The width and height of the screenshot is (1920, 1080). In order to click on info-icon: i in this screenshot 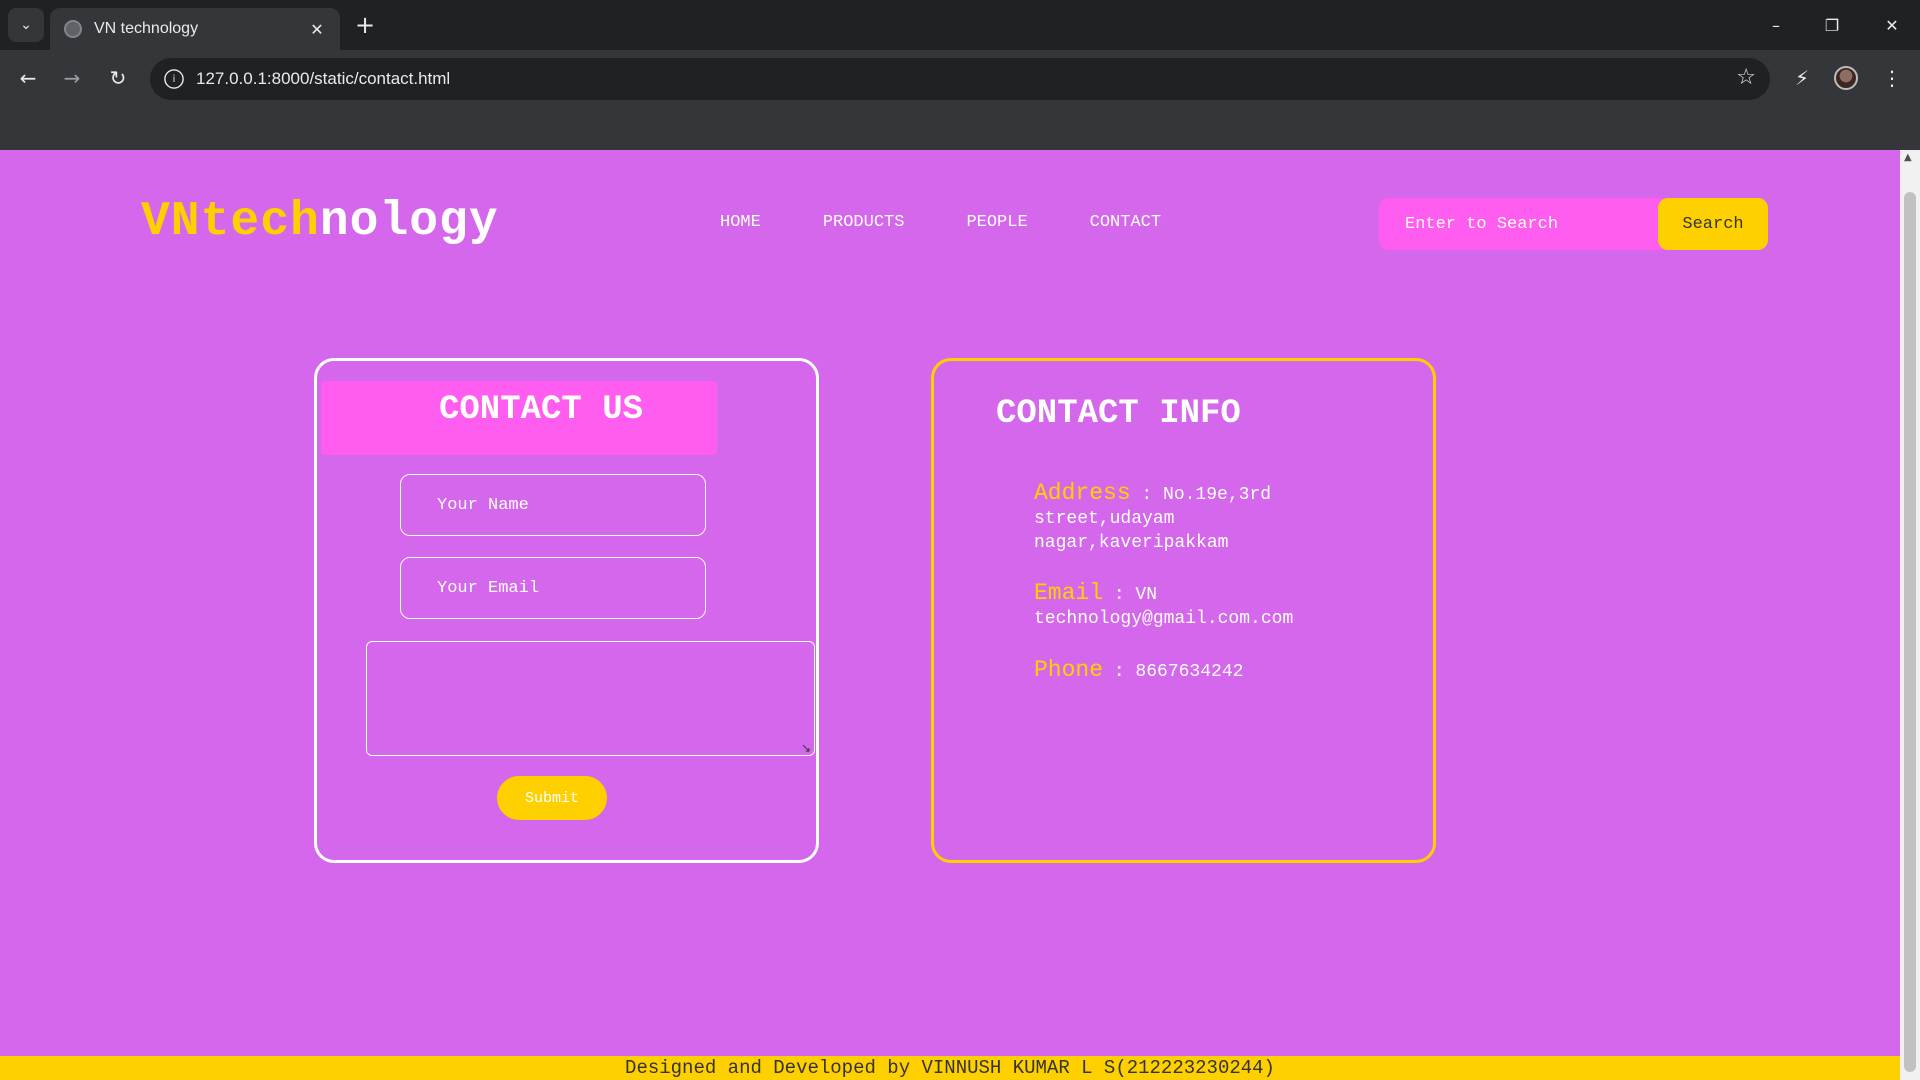, I will do `click(174, 79)`.